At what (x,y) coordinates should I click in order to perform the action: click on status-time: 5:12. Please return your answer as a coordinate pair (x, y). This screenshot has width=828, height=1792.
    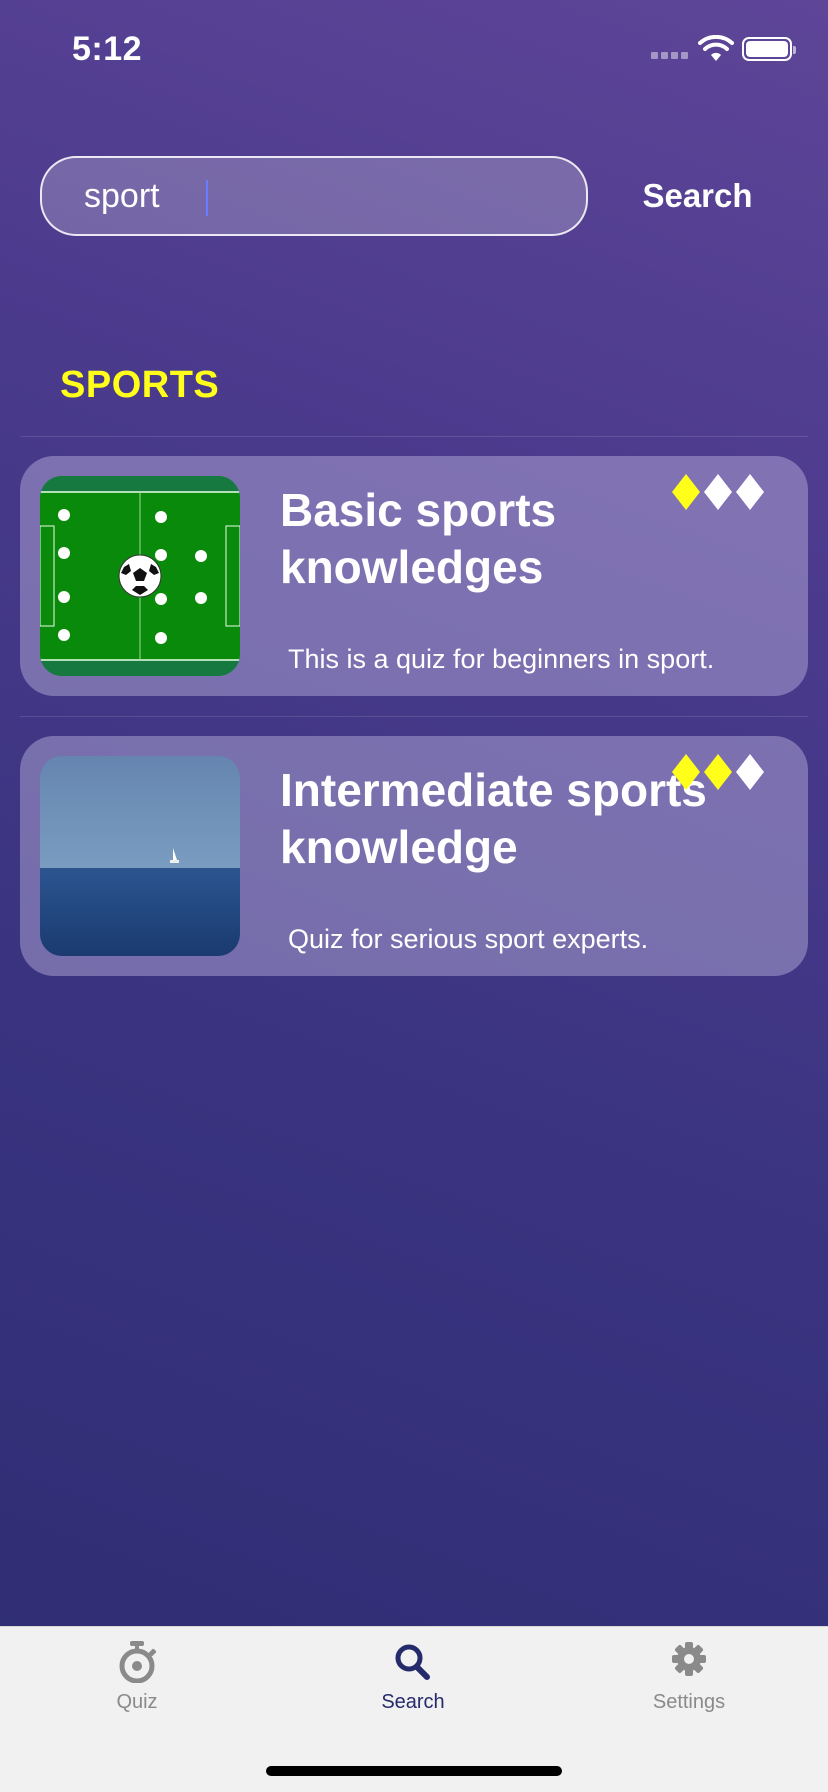
    Looking at the image, I should click on (107, 49).